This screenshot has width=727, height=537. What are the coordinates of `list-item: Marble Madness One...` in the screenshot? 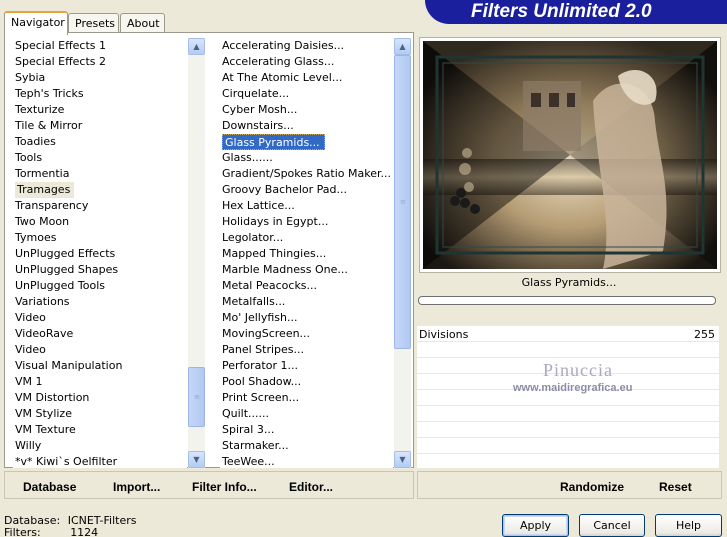 It's located at (306, 270).